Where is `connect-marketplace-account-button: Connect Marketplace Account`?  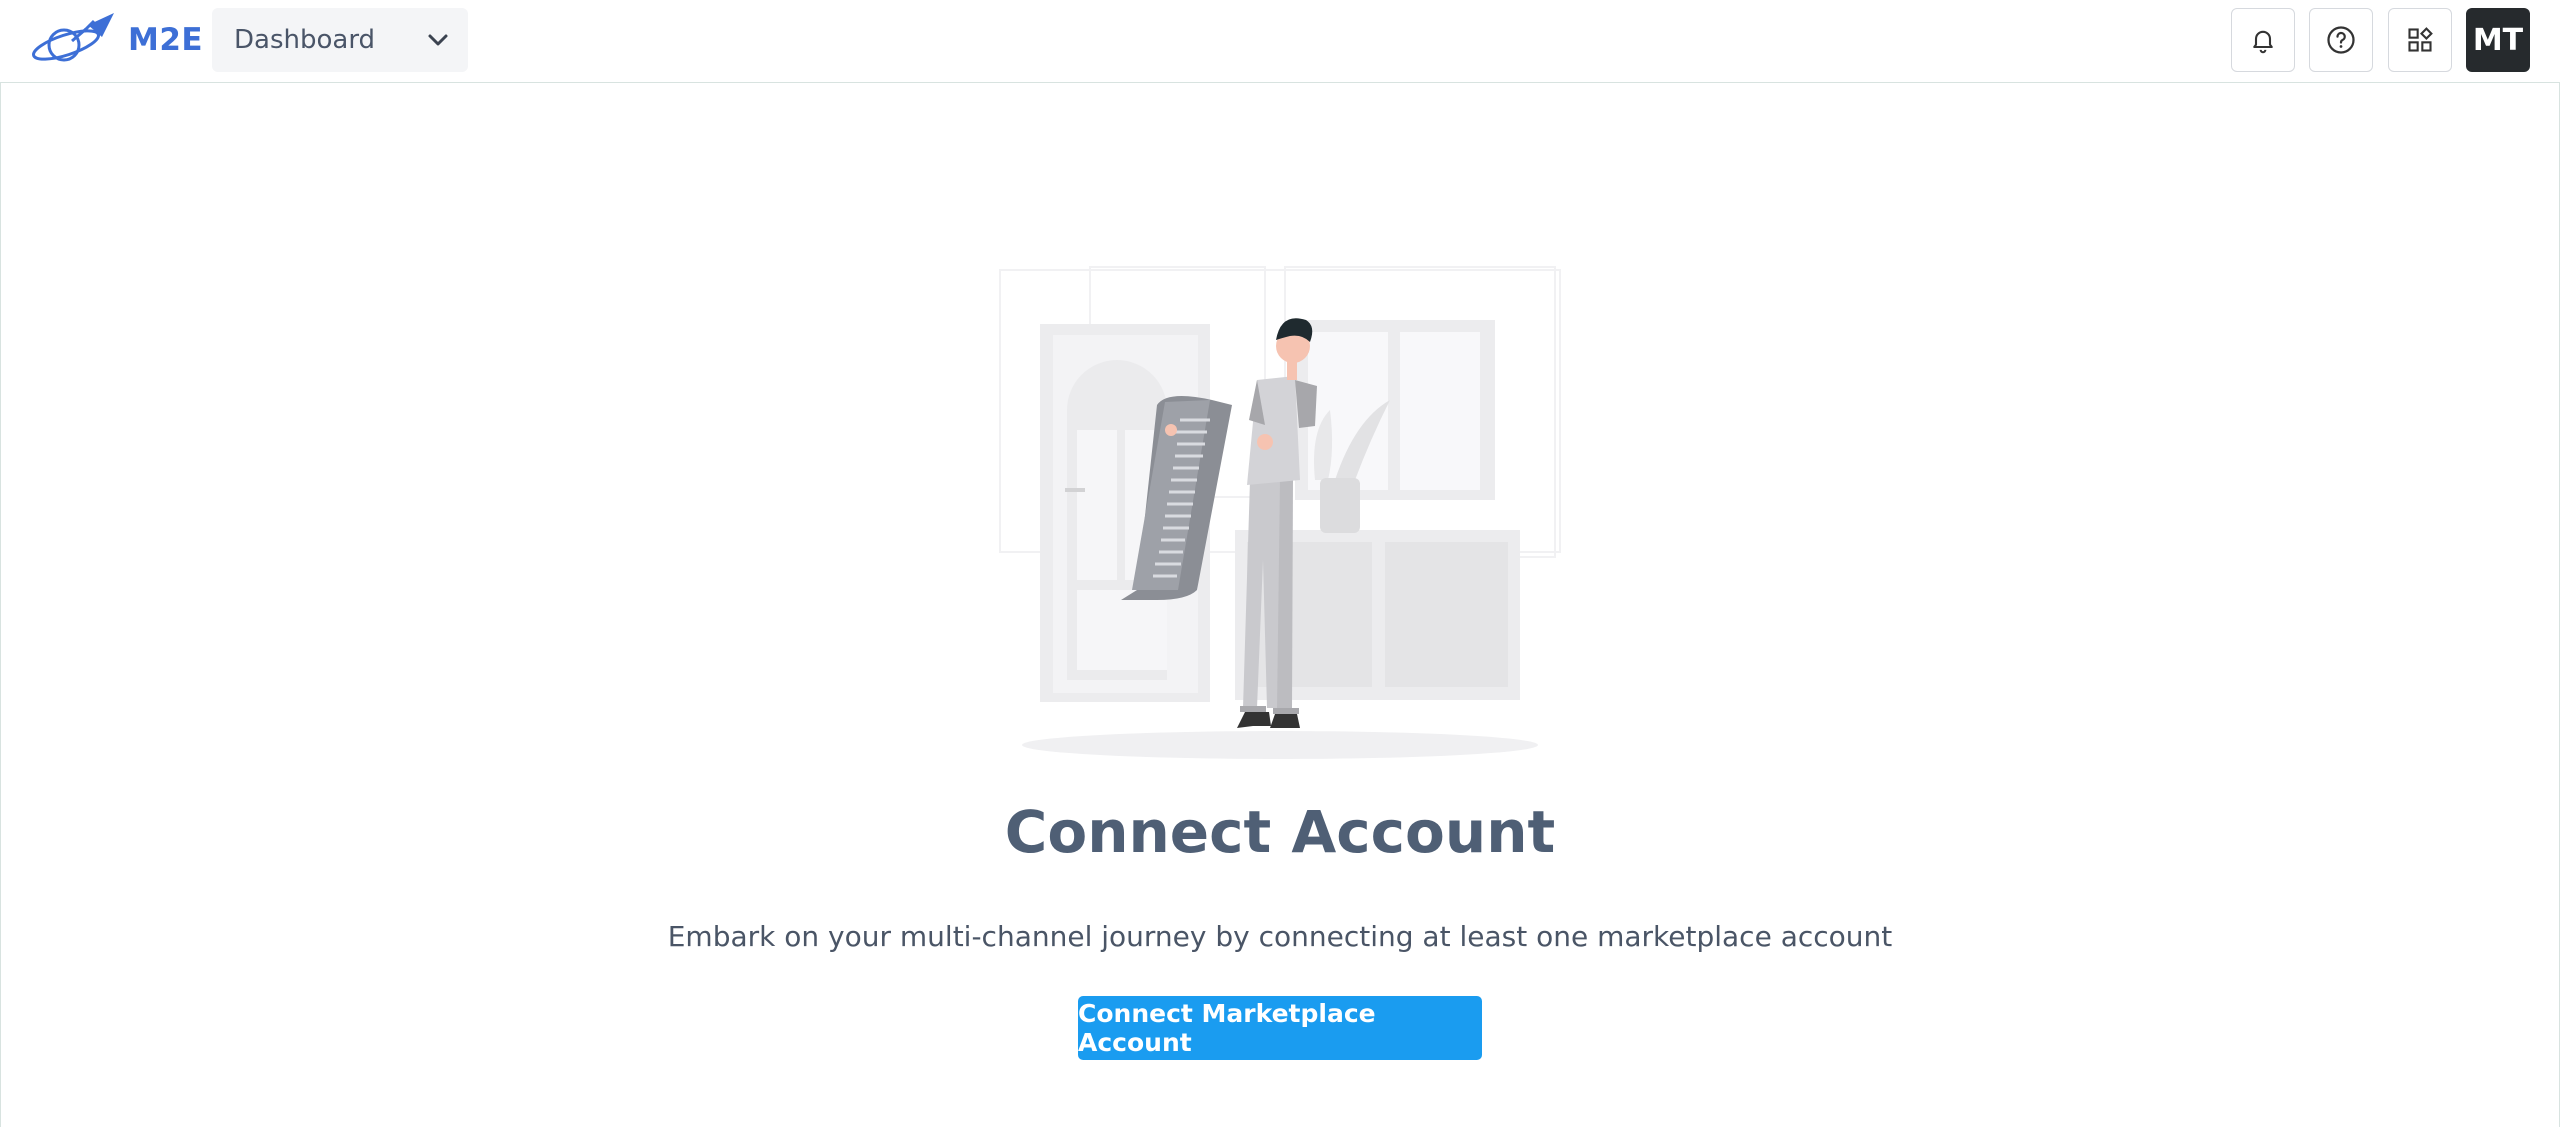
connect-marketplace-account-button: Connect Marketplace Account is located at coordinates (1280, 1028).